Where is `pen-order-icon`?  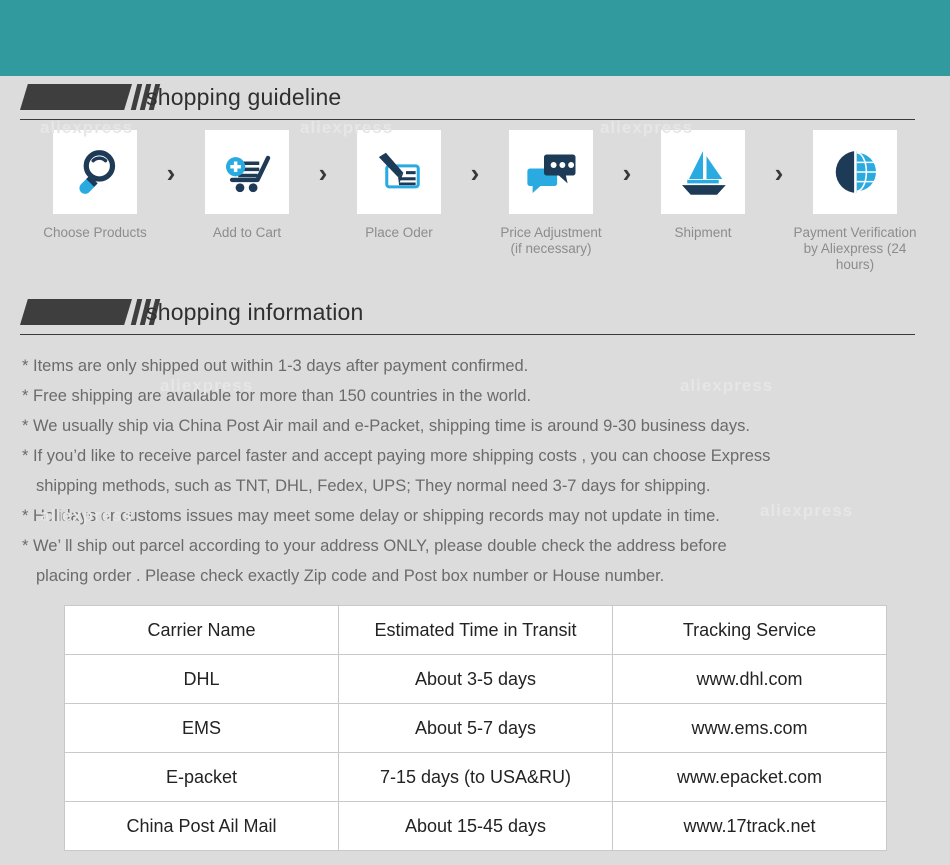
pen-order-icon is located at coordinates (399, 170).